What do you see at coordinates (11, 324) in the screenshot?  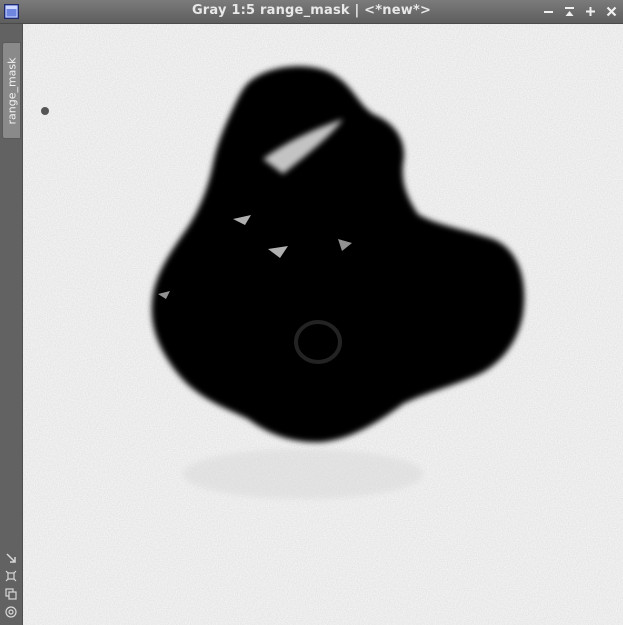 I see `view-sidebar: range_mask` at bounding box center [11, 324].